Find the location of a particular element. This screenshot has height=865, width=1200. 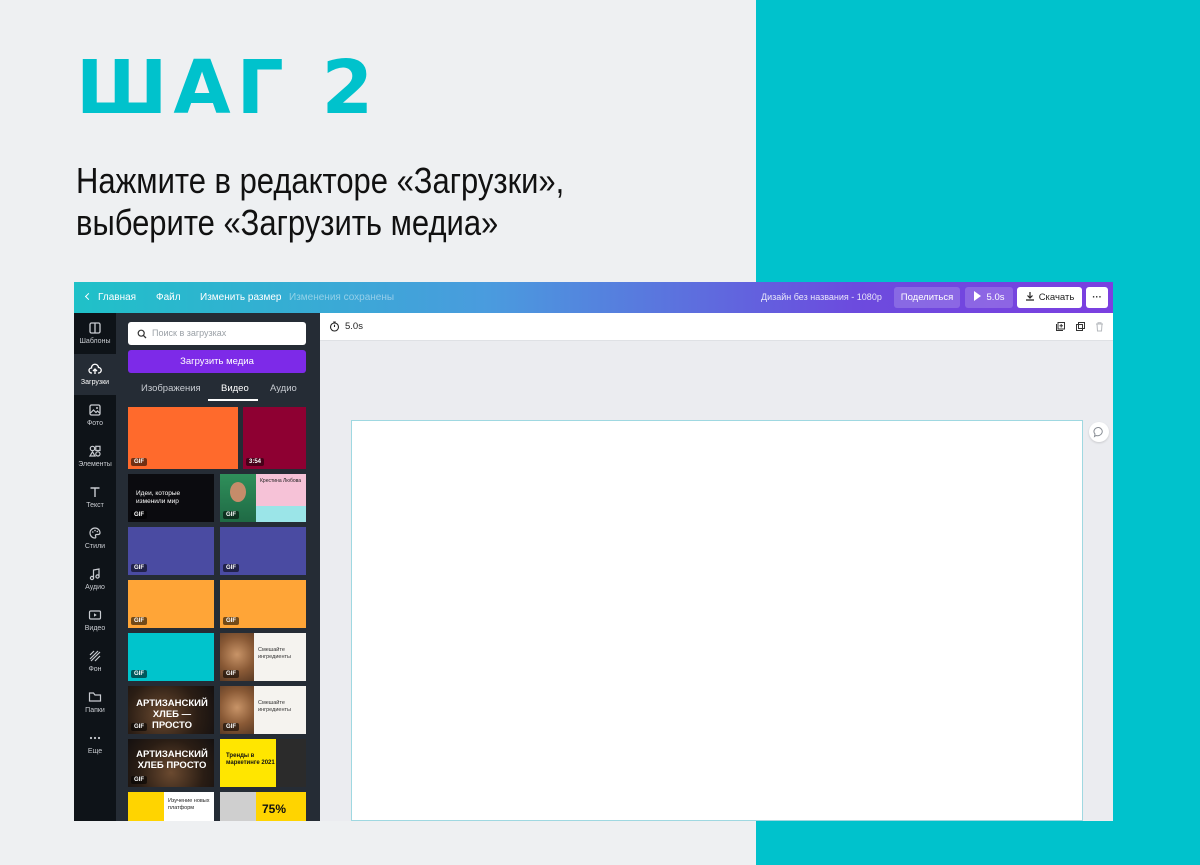

sidebar-item-label: Фото is located at coordinates (95, 423).